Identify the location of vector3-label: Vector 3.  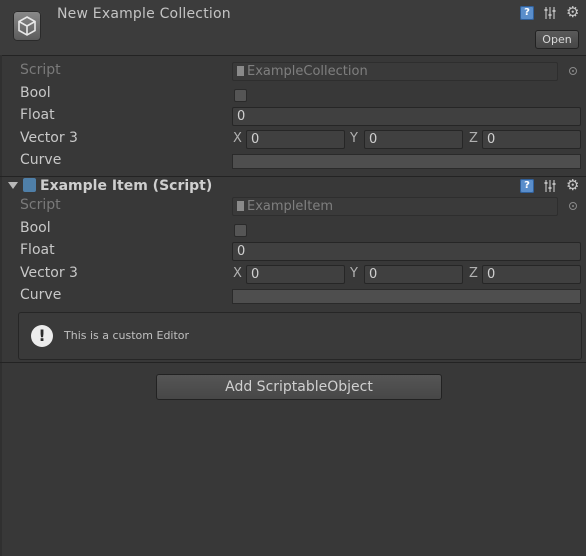
(49, 138).